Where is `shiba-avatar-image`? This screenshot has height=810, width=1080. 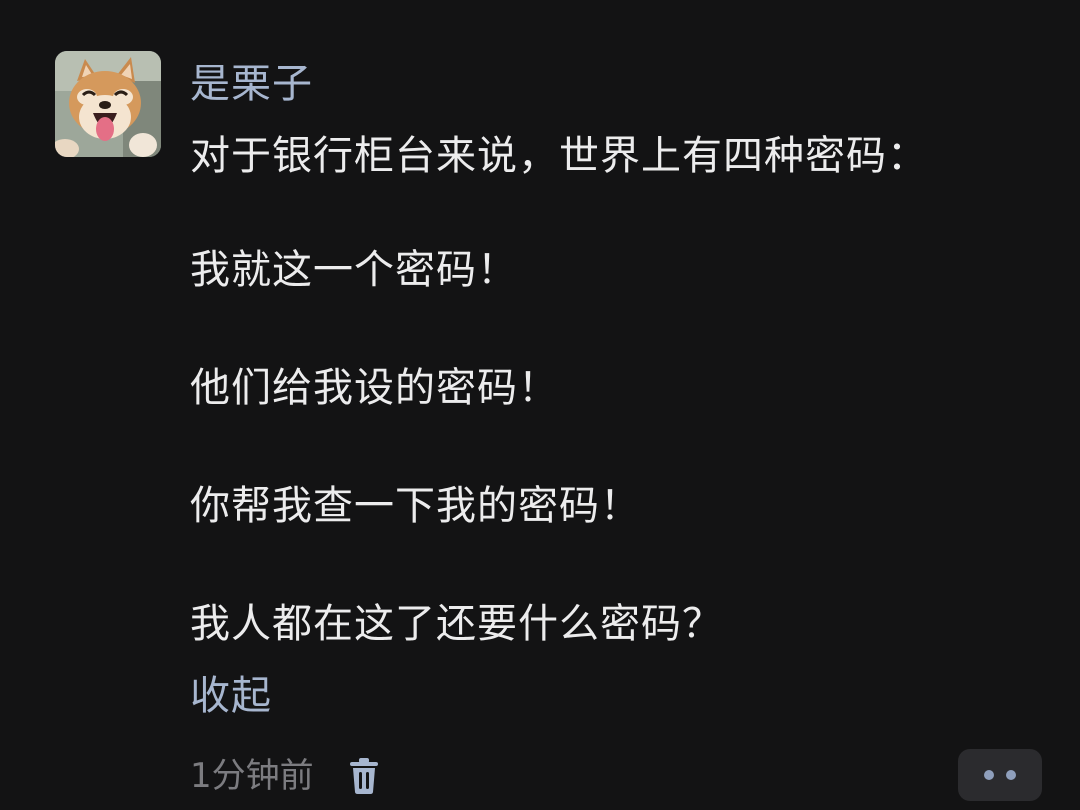 shiba-avatar-image is located at coordinates (108, 104).